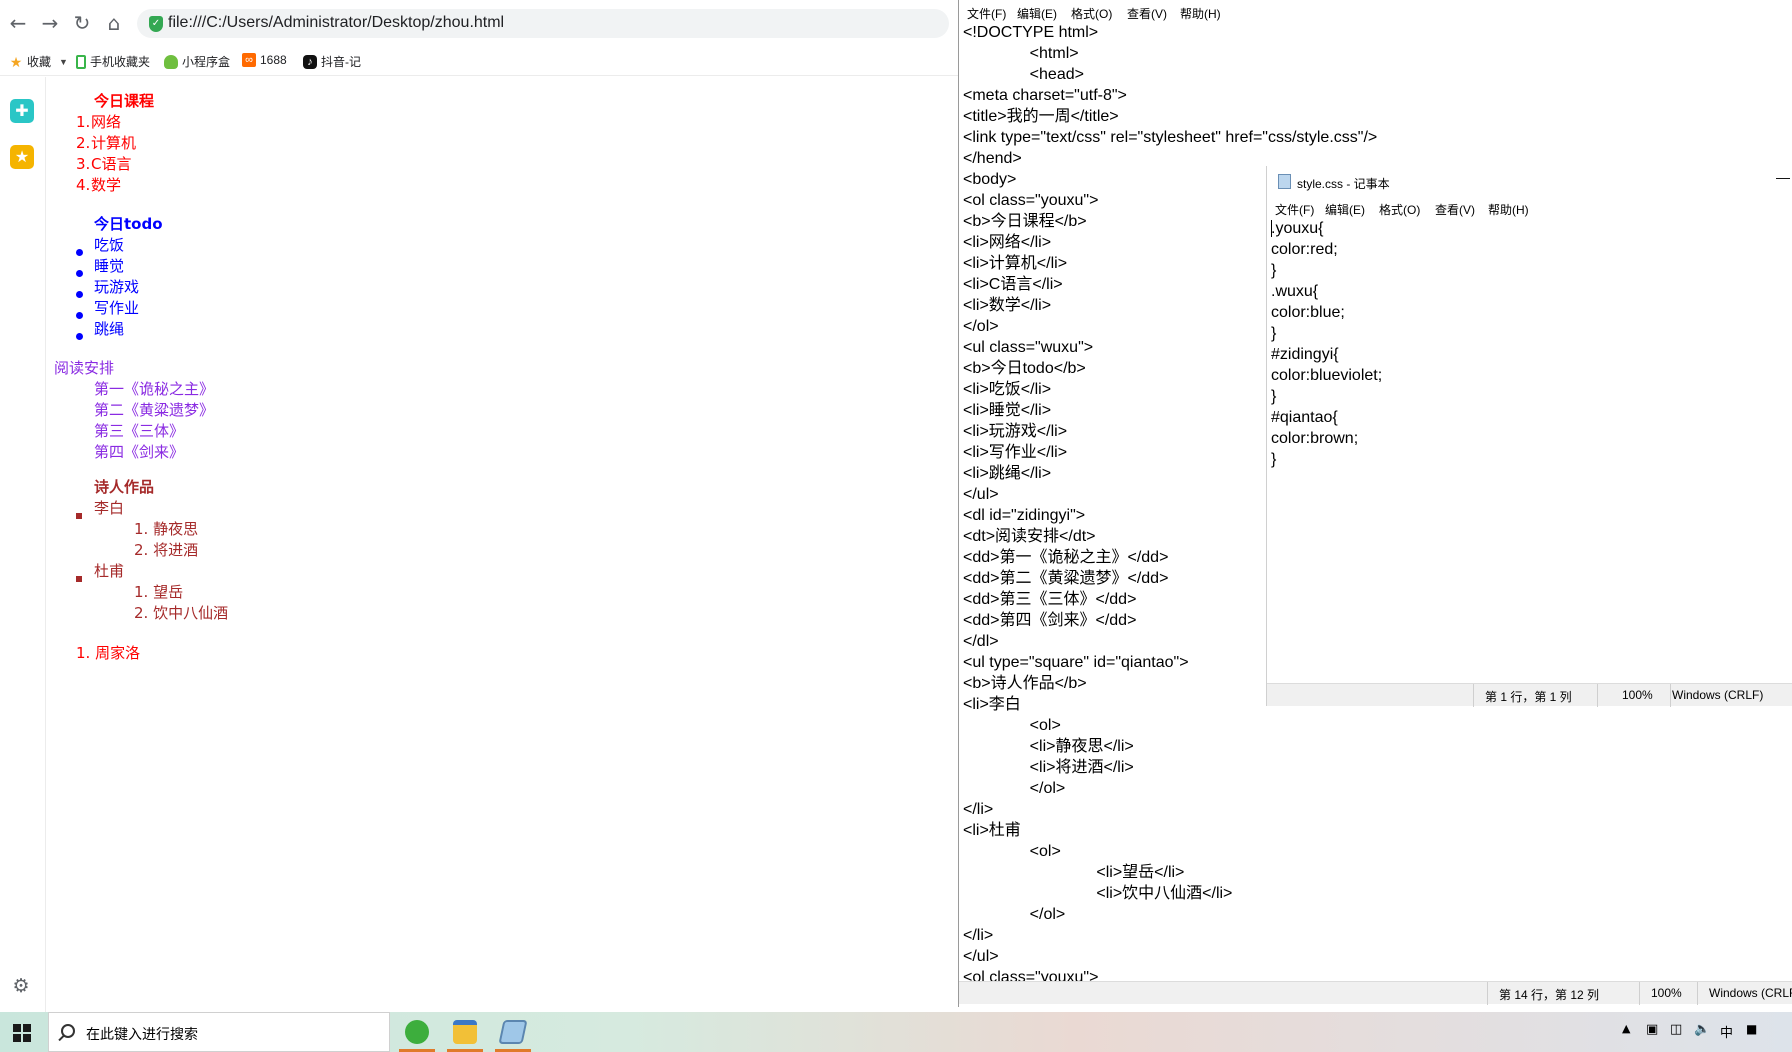 This screenshot has width=1792, height=1052. What do you see at coordinates (63, 62) in the screenshot?
I see `dropdown-arrow-icon: ▼` at bounding box center [63, 62].